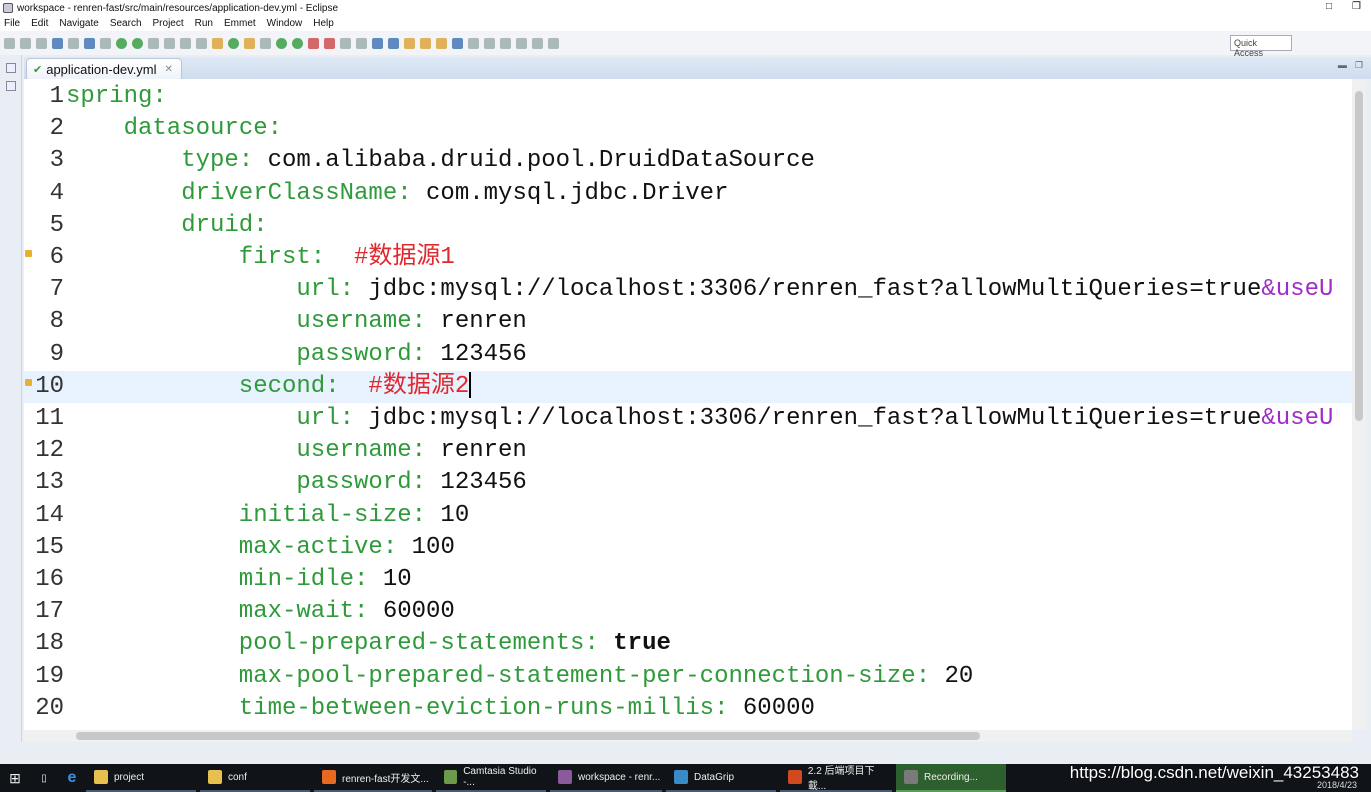  Describe the element at coordinates (240, 23) in the screenshot. I see `menu-emmet: Emmet` at that location.